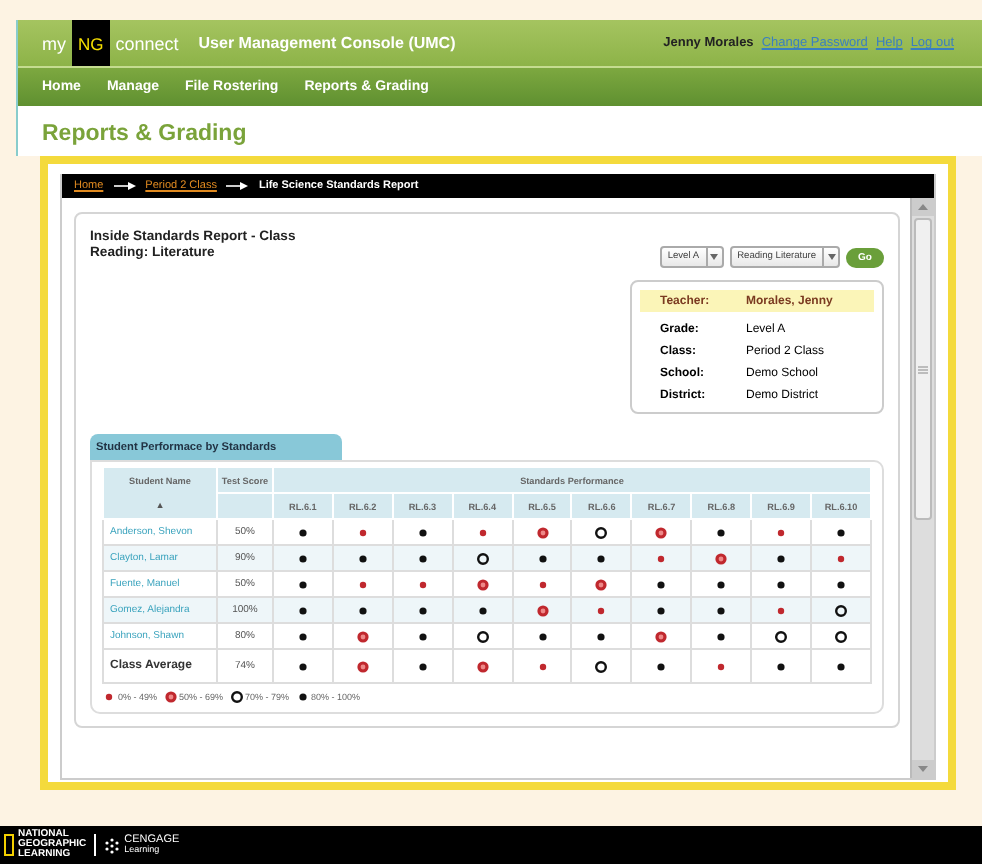 Image resolution: width=982 pixels, height=864 pixels. What do you see at coordinates (9, 845) in the screenshot?
I see `logo-frame-icon` at bounding box center [9, 845].